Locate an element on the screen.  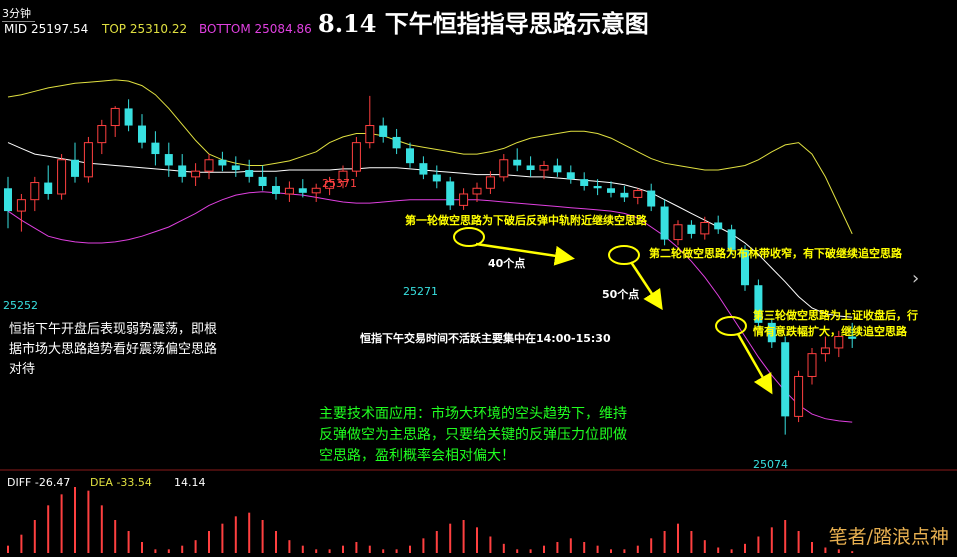
macd-value: 14.14 is located at coordinates (190, 482).